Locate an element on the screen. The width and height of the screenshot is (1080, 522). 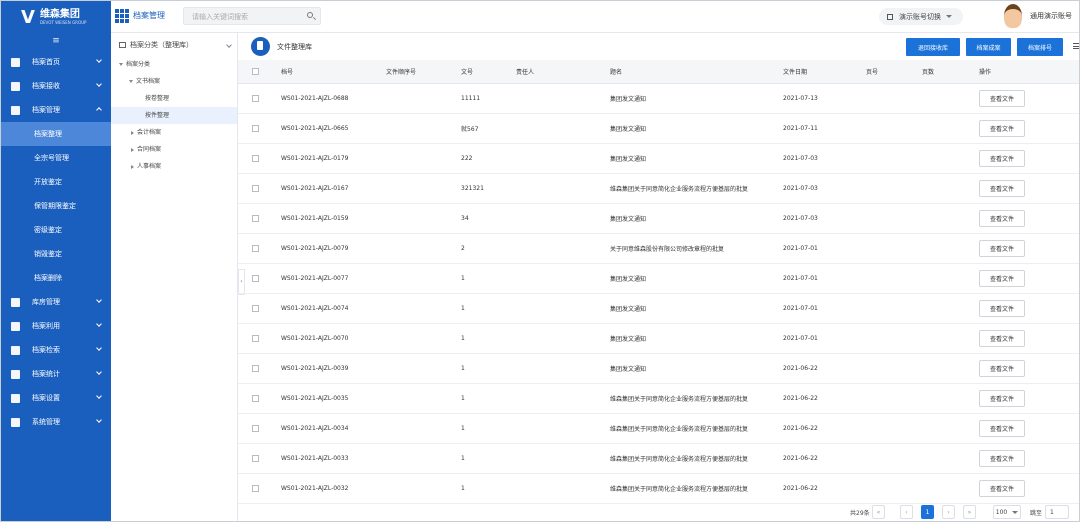
cell-code: WS01-2021-AJZL-0079 is located at coordinates (315, 248).